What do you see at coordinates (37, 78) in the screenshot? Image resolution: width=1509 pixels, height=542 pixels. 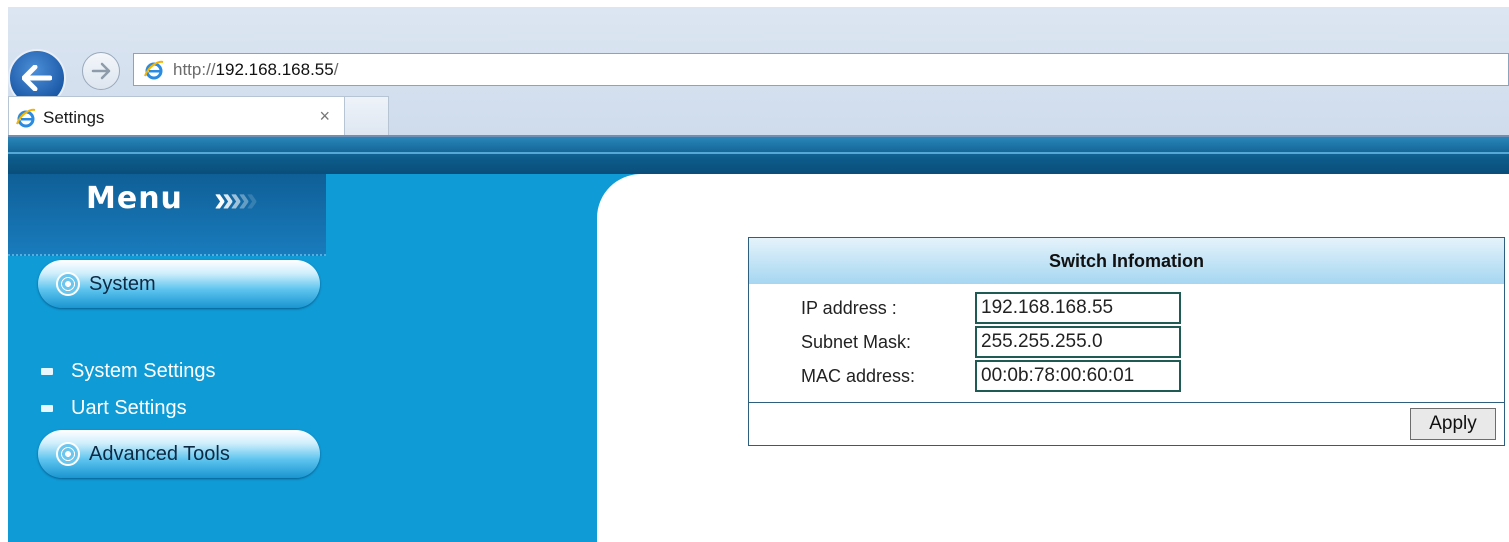 I see `arrow-left-icon` at bounding box center [37, 78].